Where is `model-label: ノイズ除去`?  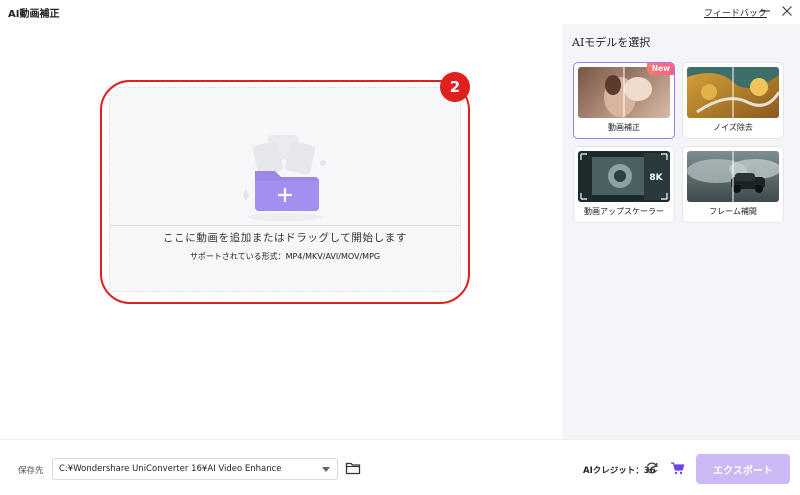
model-label: ノイズ除去 is located at coordinates (733, 127).